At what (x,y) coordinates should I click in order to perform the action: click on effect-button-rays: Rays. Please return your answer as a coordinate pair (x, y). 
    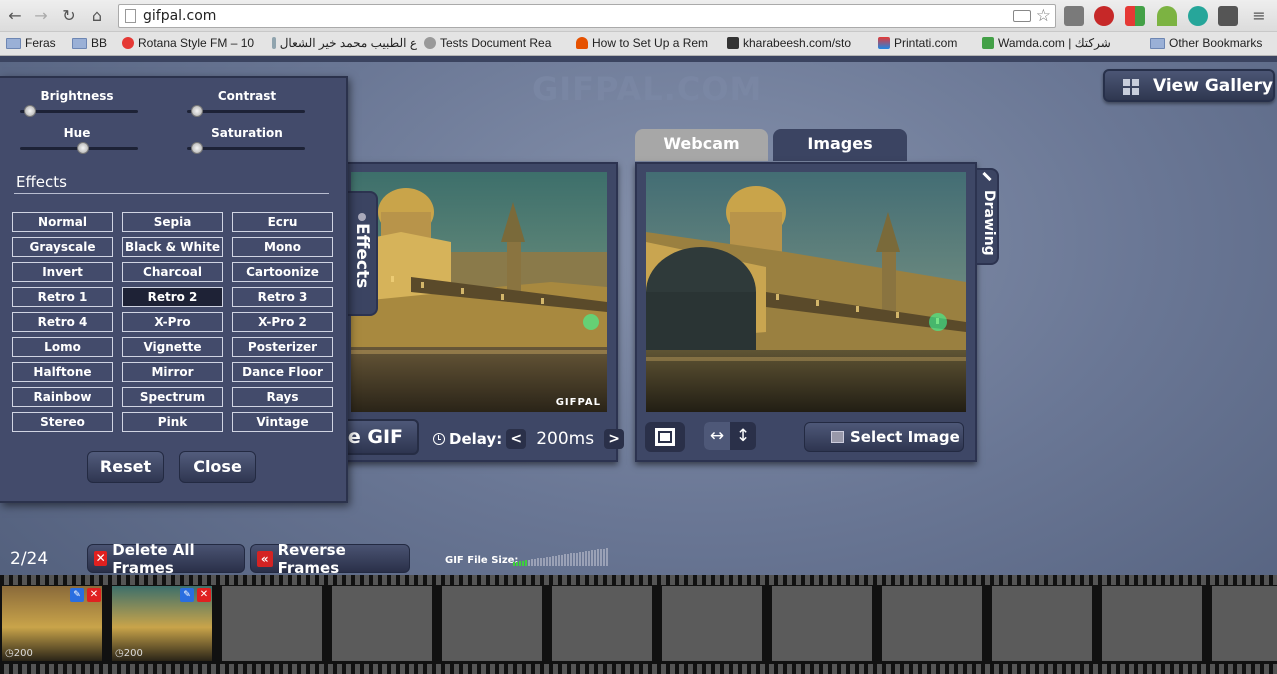
    Looking at the image, I should click on (282, 397).